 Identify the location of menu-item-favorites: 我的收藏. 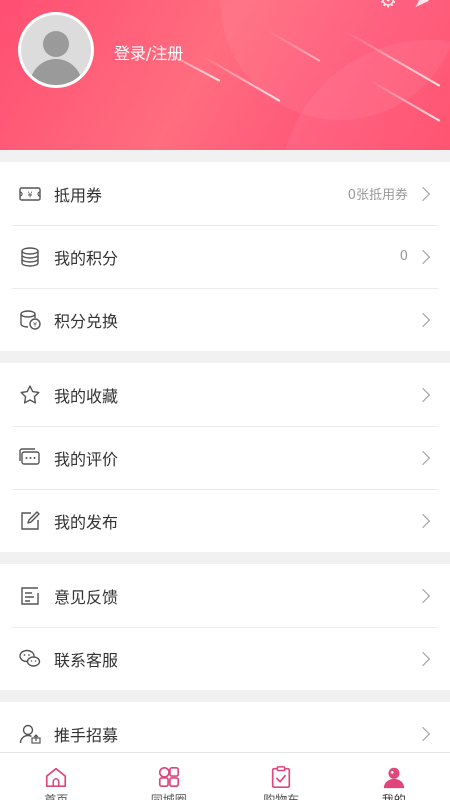
(225, 394).